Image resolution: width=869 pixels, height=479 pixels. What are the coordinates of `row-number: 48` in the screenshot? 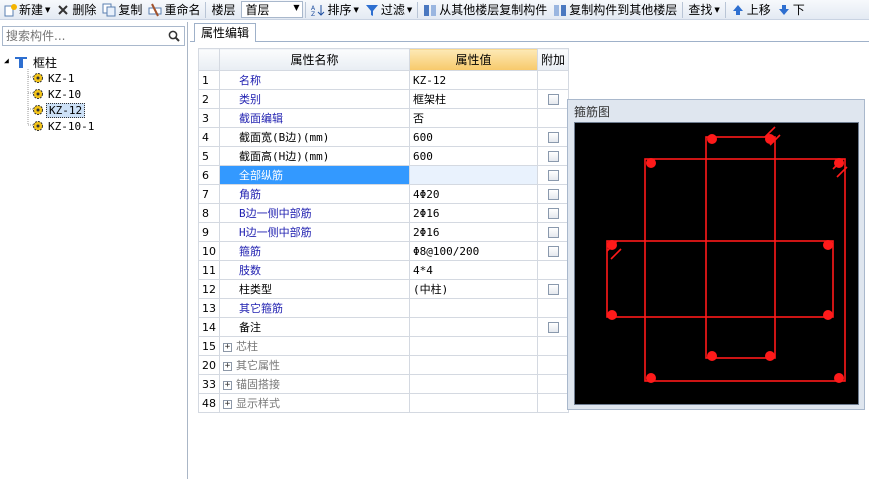 It's located at (209, 403).